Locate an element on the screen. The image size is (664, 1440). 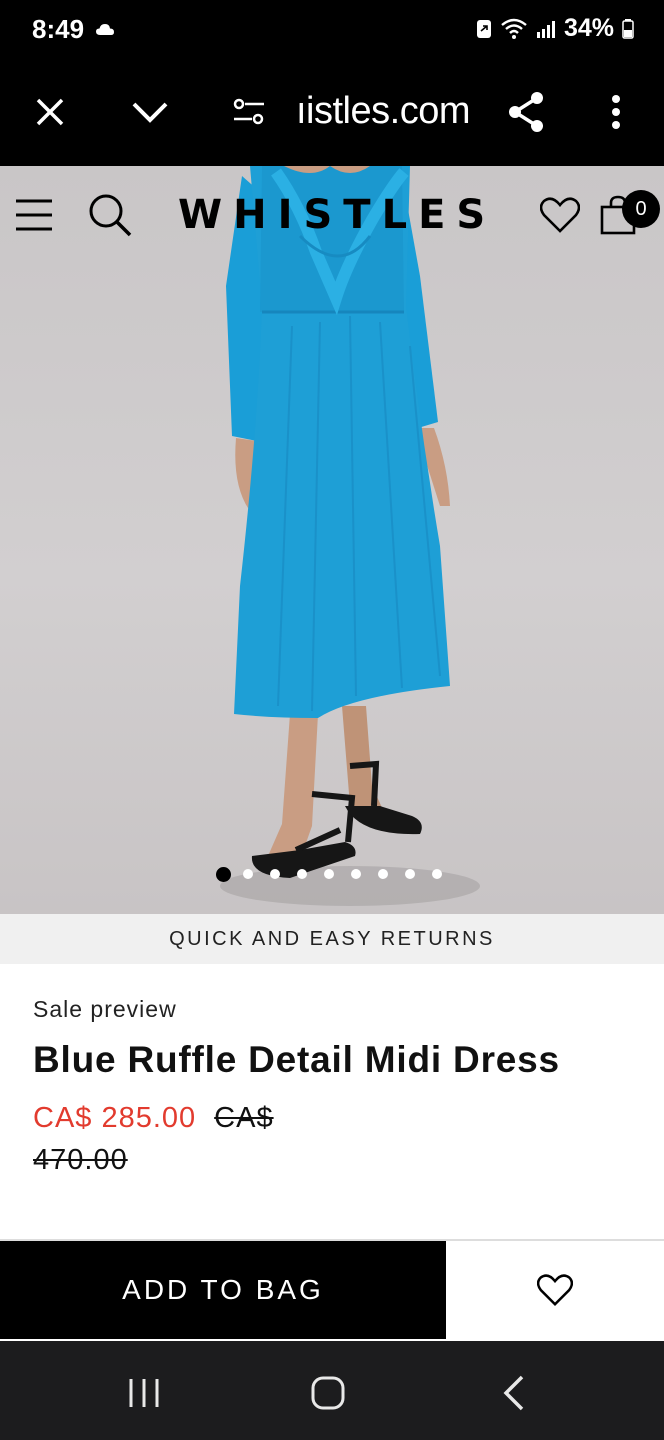
sale-label: Sale preview is located at coordinates (105, 1009).